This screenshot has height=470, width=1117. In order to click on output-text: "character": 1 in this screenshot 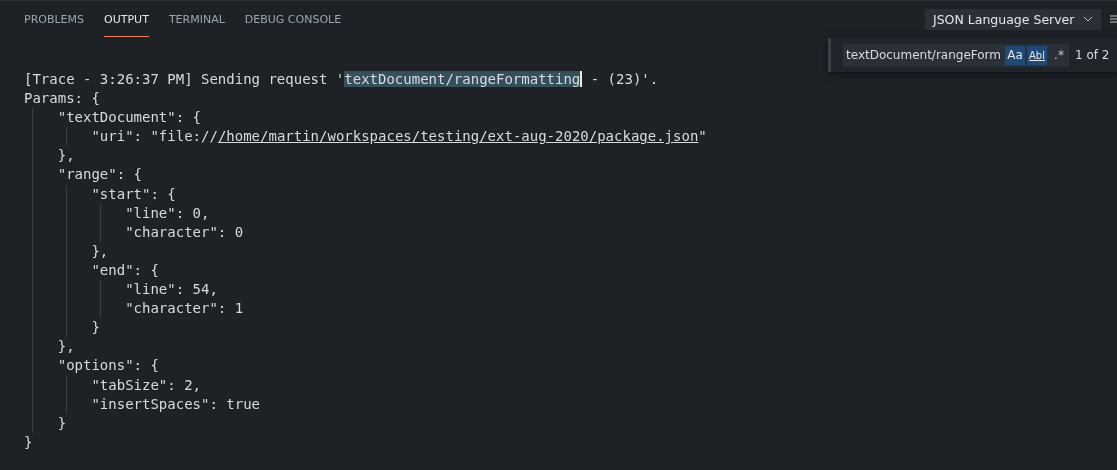, I will do `click(184, 308)`.